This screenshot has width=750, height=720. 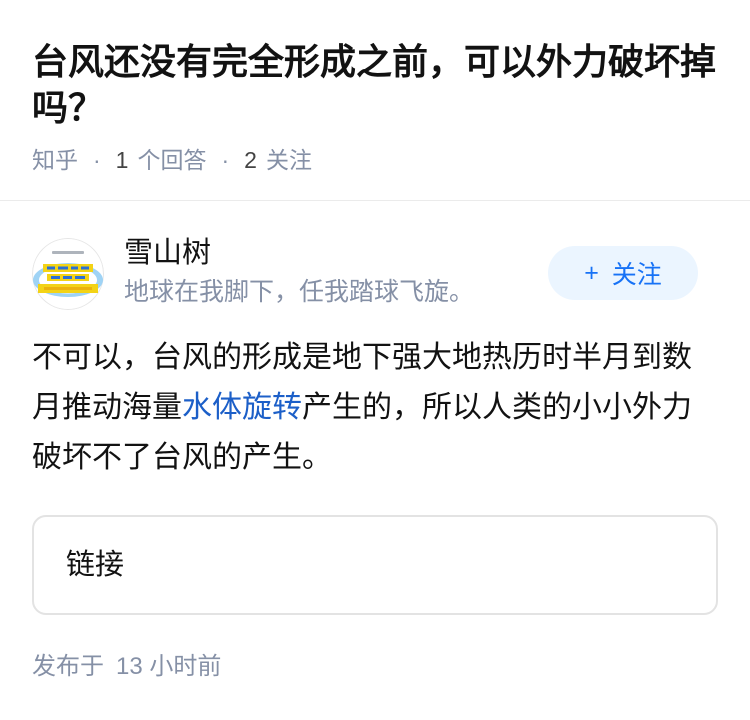 I want to click on author-bio: 地球在我脚下，任我踏球飞旋。, so click(x=299, y=292).